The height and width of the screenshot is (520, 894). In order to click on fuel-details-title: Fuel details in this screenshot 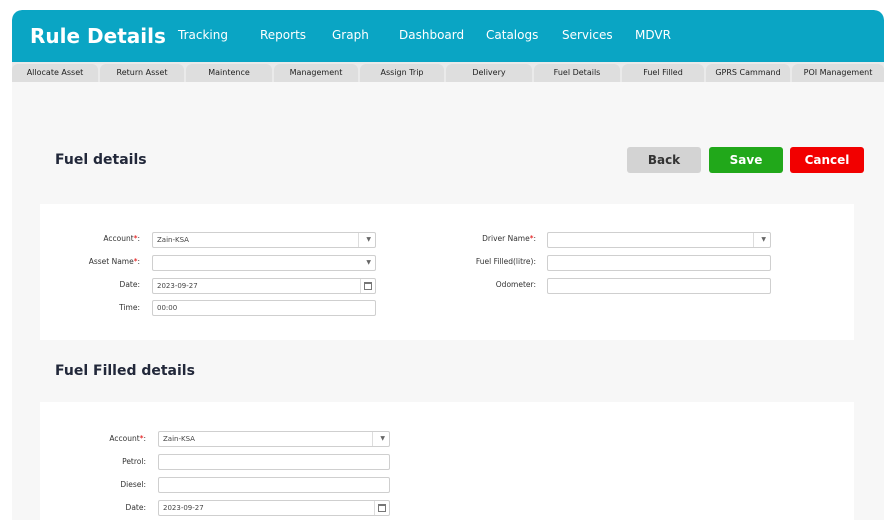, I will do `click(101, 160)`.